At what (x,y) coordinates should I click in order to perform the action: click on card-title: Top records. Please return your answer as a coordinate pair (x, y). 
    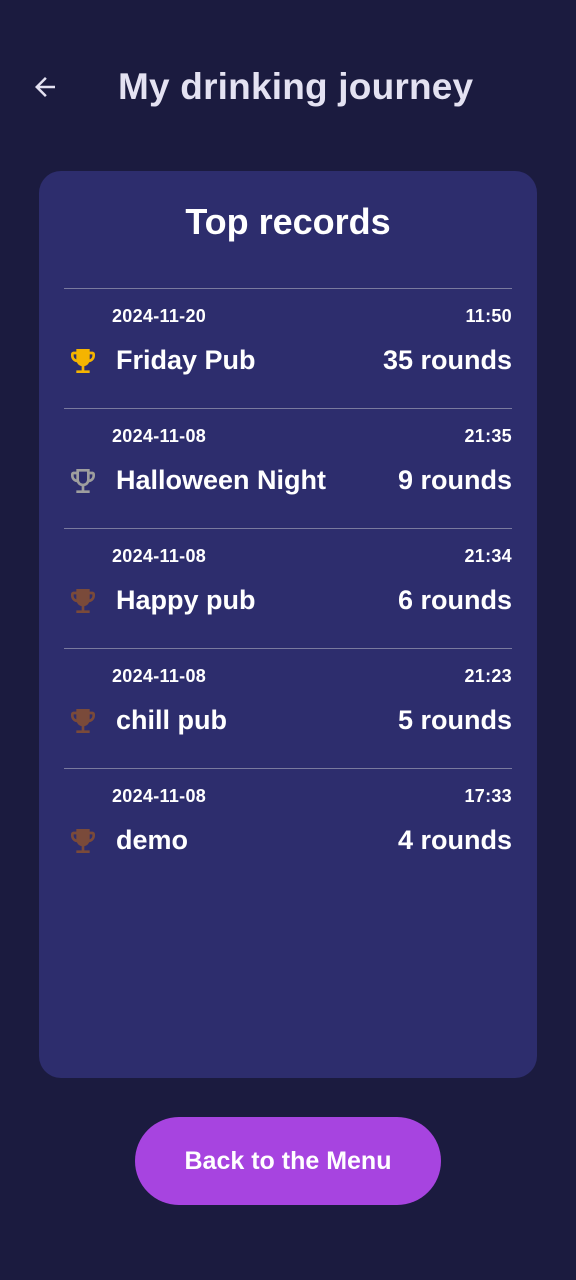
    Looking at the image, I should click on (288, 221).